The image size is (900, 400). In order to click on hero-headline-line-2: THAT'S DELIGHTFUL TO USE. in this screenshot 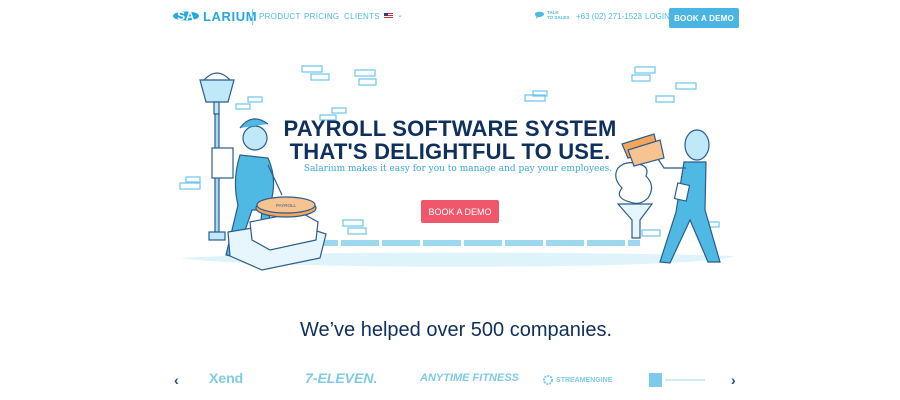, I will do `click(450, 151)`.